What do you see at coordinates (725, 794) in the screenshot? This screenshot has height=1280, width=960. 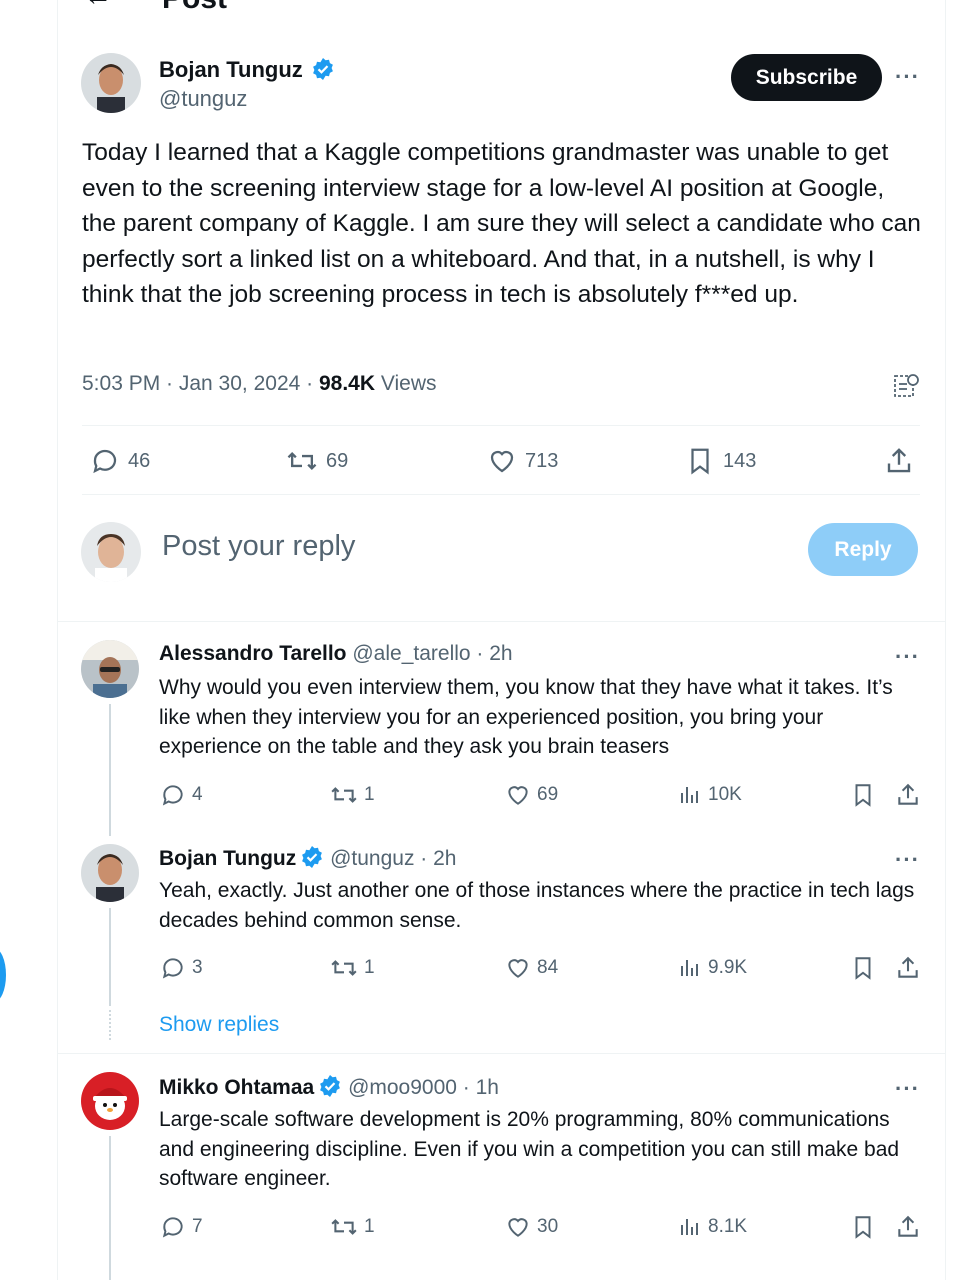 I see `views-count: 10K` at bounding box center [725, 794].